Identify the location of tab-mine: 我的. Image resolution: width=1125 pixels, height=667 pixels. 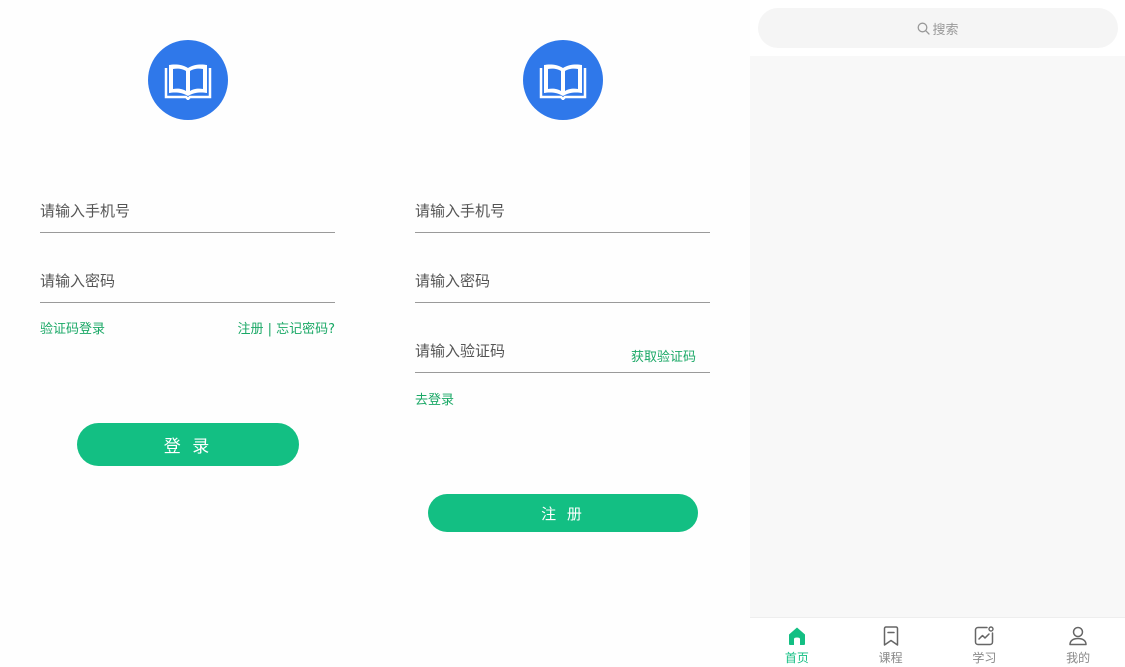
(1078, 642).